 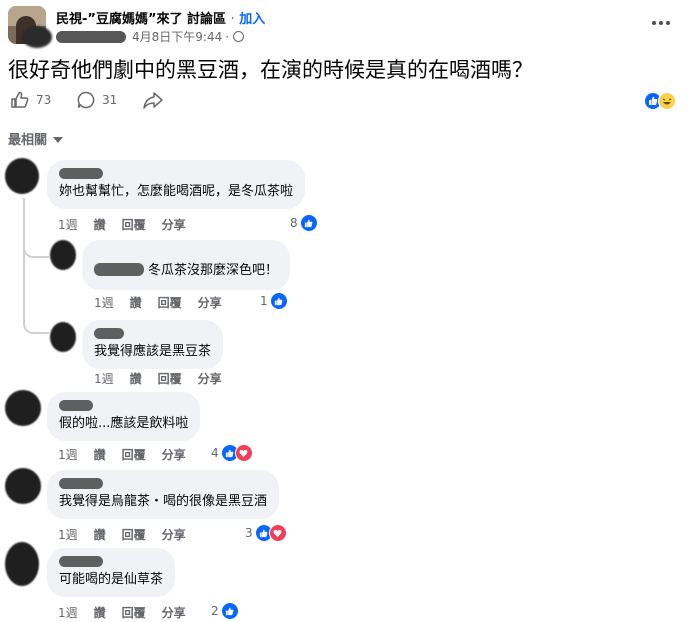 What do you see at coordinates (215, 611) in the screenshot?
I see `comment-reaction-count: 2` at bounding box center [215, 611].